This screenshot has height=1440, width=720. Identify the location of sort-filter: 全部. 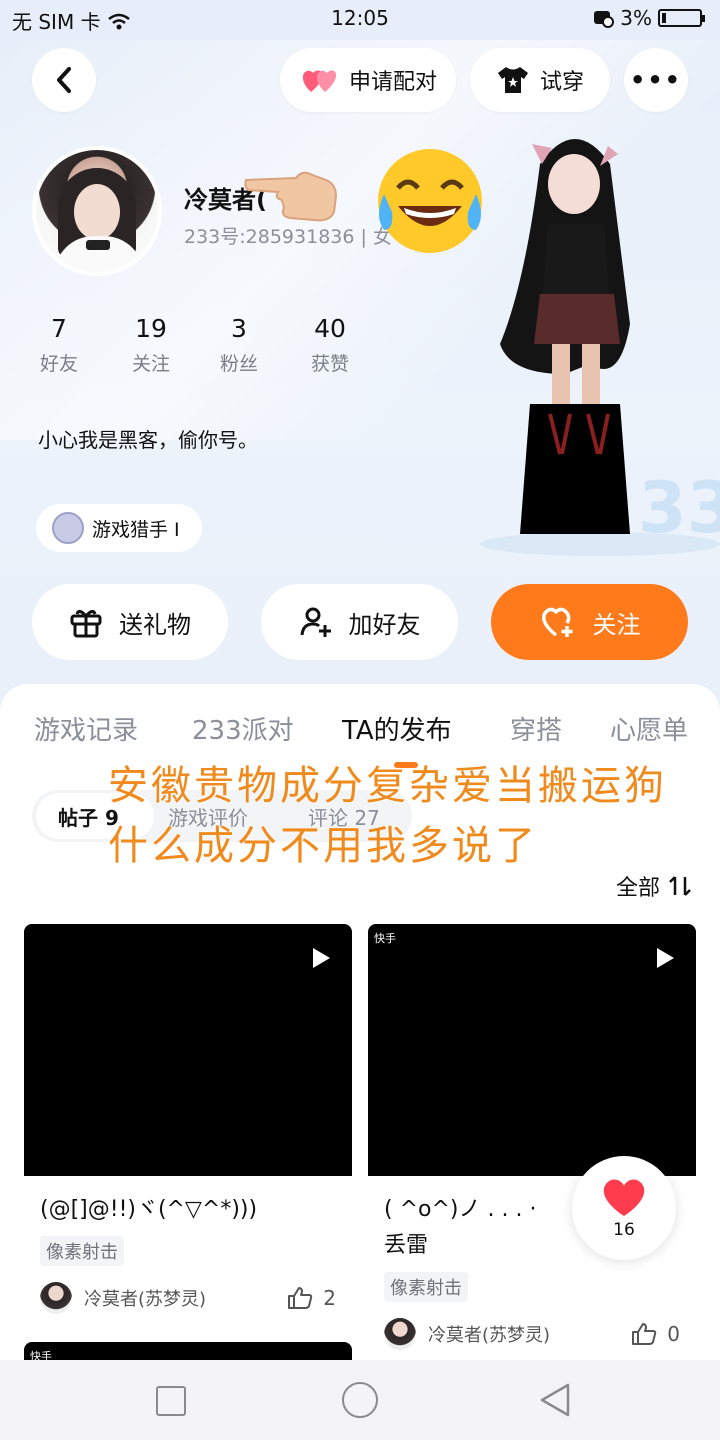
(654, 886).